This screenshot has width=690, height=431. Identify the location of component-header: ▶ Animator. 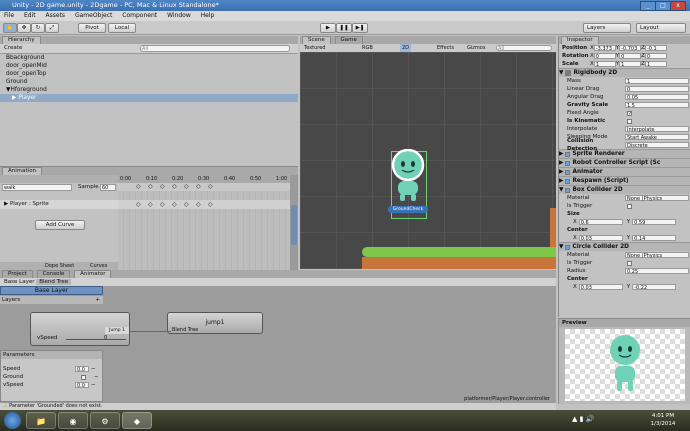
(624, 171).